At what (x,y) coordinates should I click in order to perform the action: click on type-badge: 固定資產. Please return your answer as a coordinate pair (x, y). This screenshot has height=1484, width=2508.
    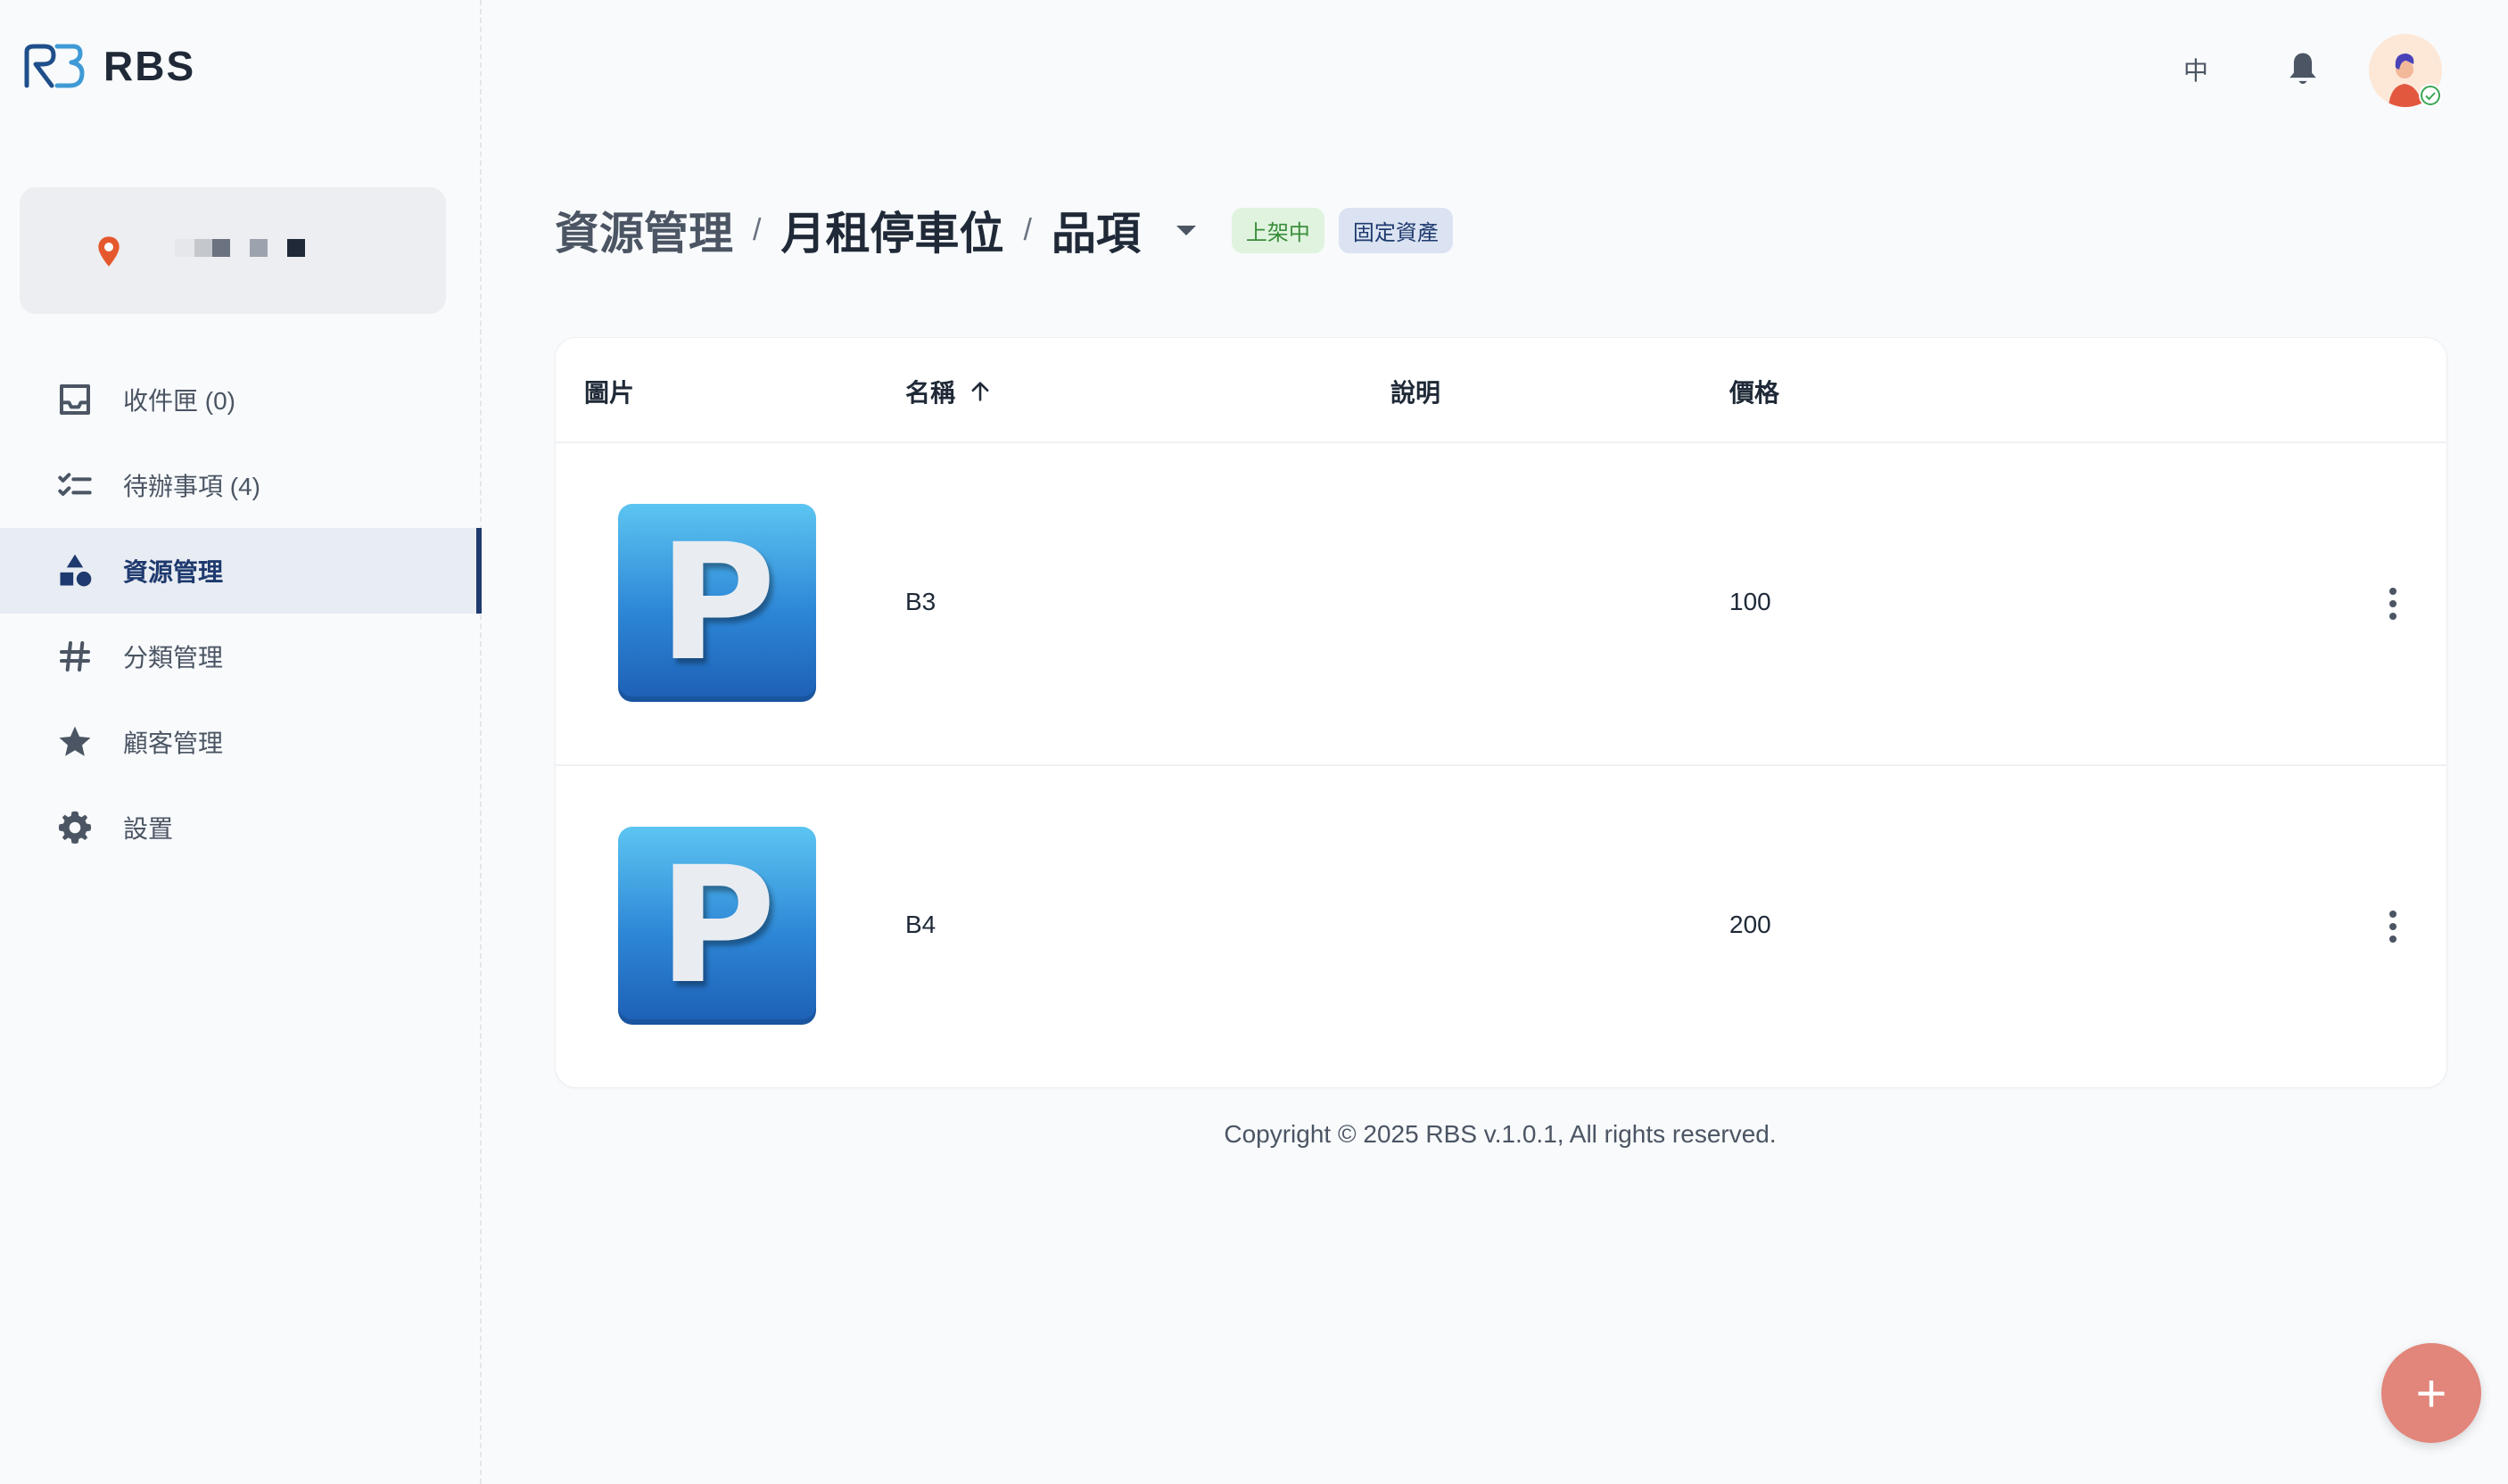
    Looking at the image, I should click on (1395, 230).